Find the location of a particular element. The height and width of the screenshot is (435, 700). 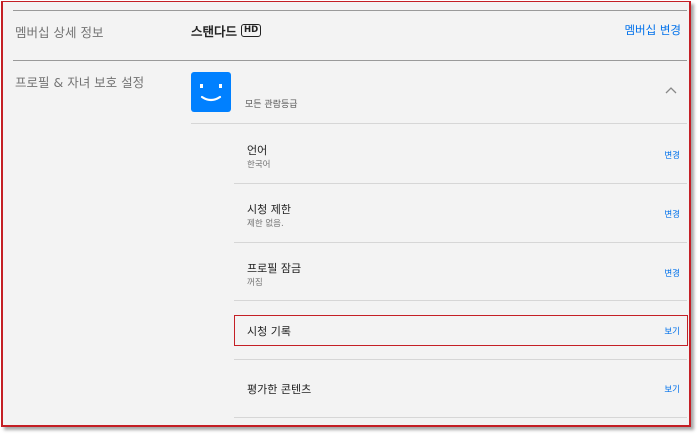

smiley-face-icon is located at coordinates (211, 93).